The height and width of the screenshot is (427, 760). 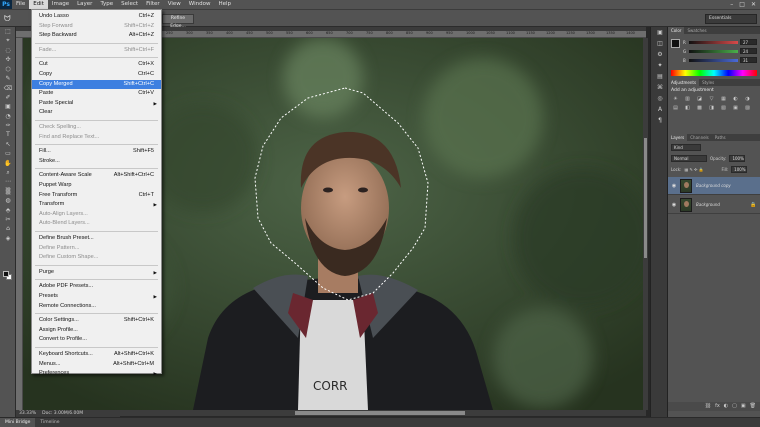 What do you see at coordinates (8, 106) in the screenshot?
I see `tool-icon: ▣` at bounding box center [8, 106].